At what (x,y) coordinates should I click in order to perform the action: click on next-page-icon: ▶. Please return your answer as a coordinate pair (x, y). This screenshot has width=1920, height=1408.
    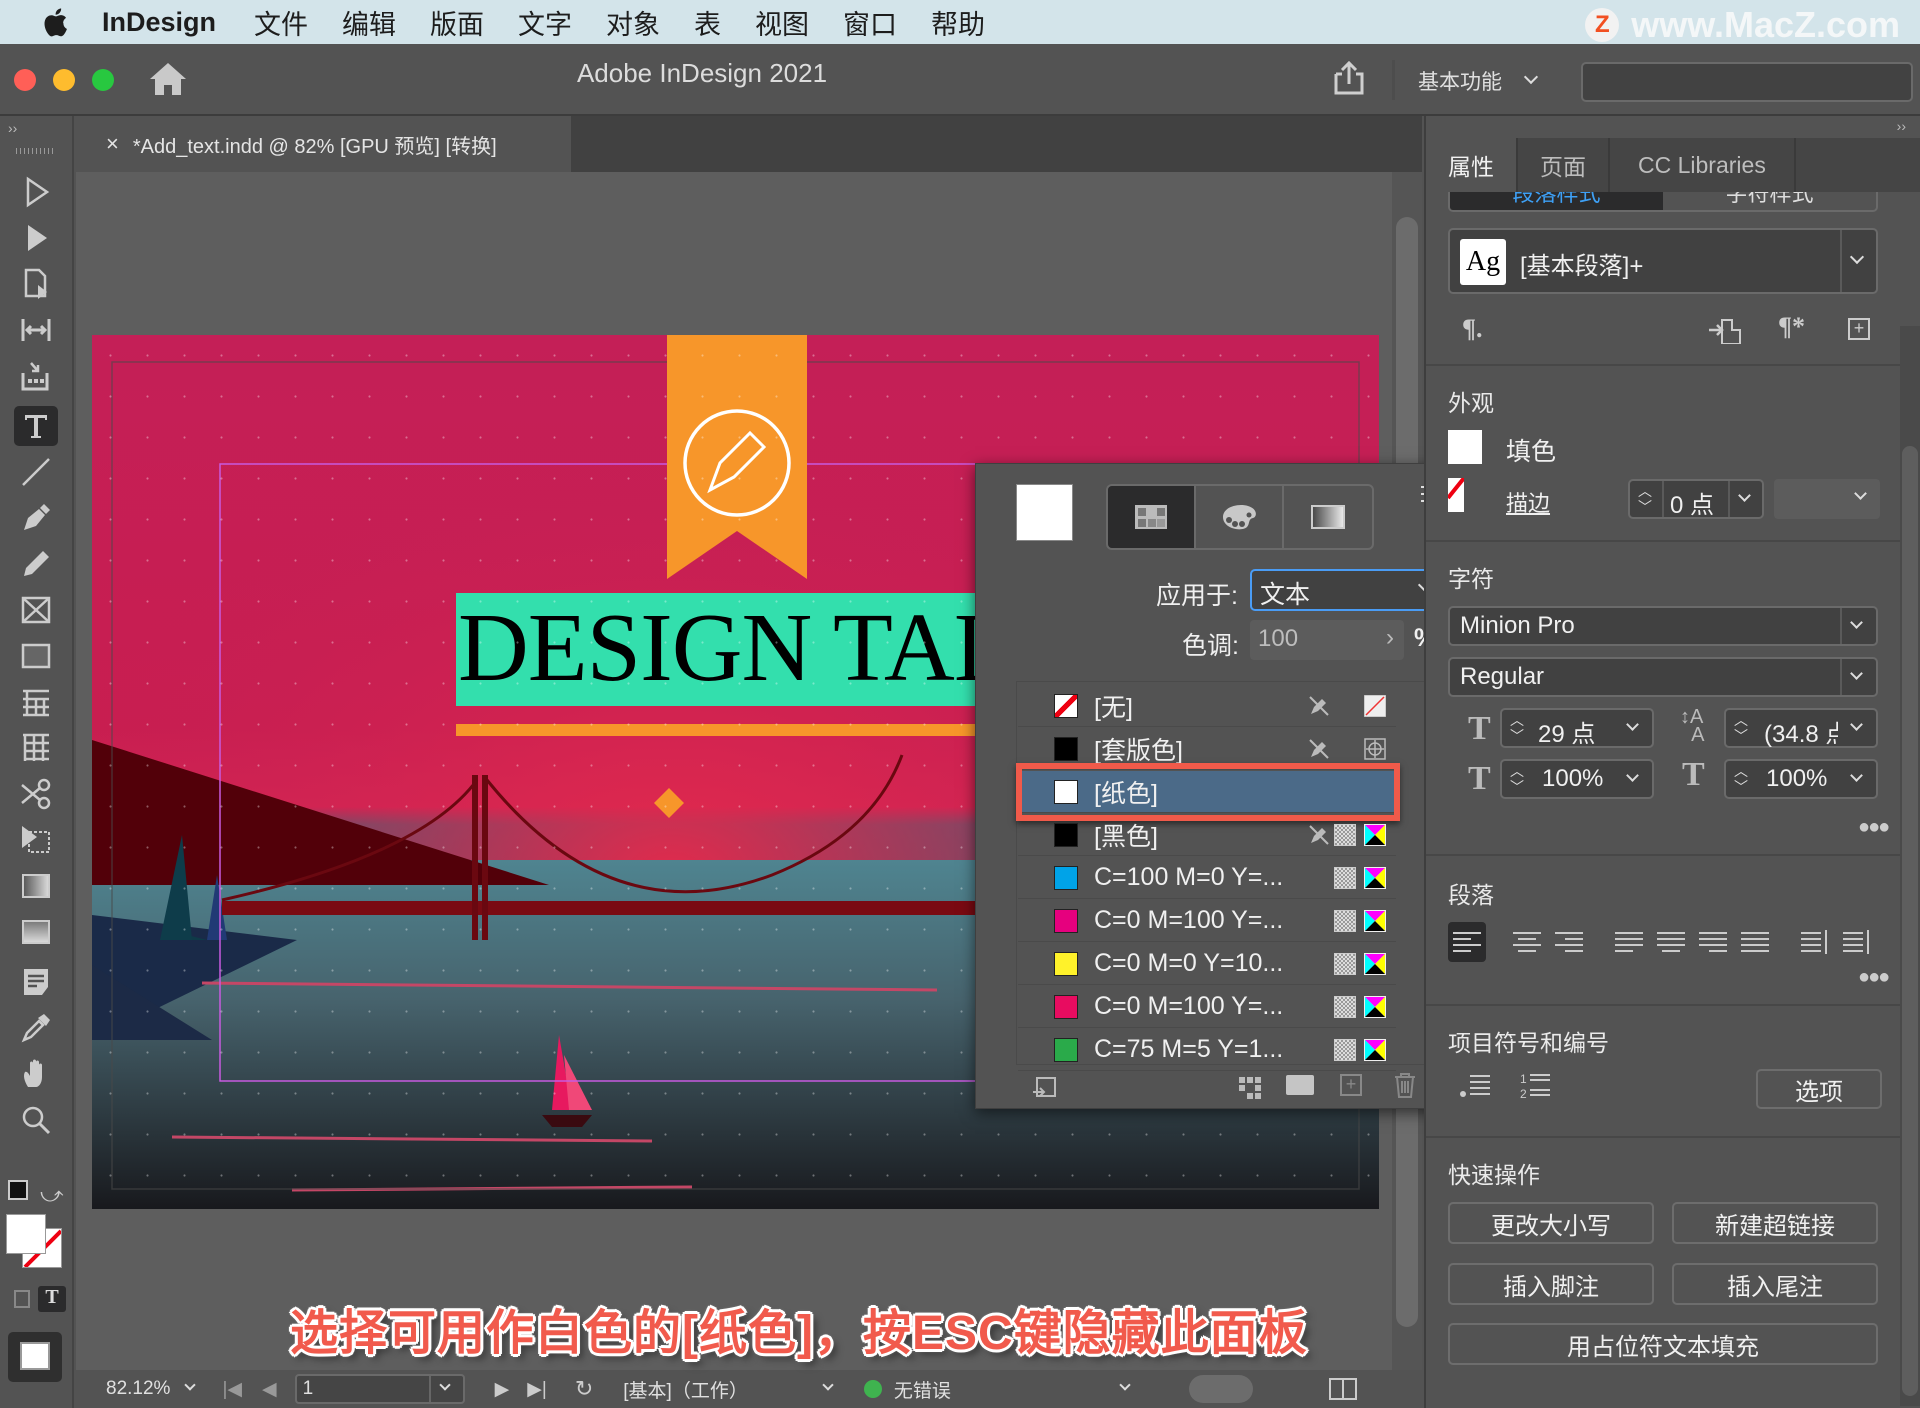
    Looking at the image, I should click on (502, 1389).